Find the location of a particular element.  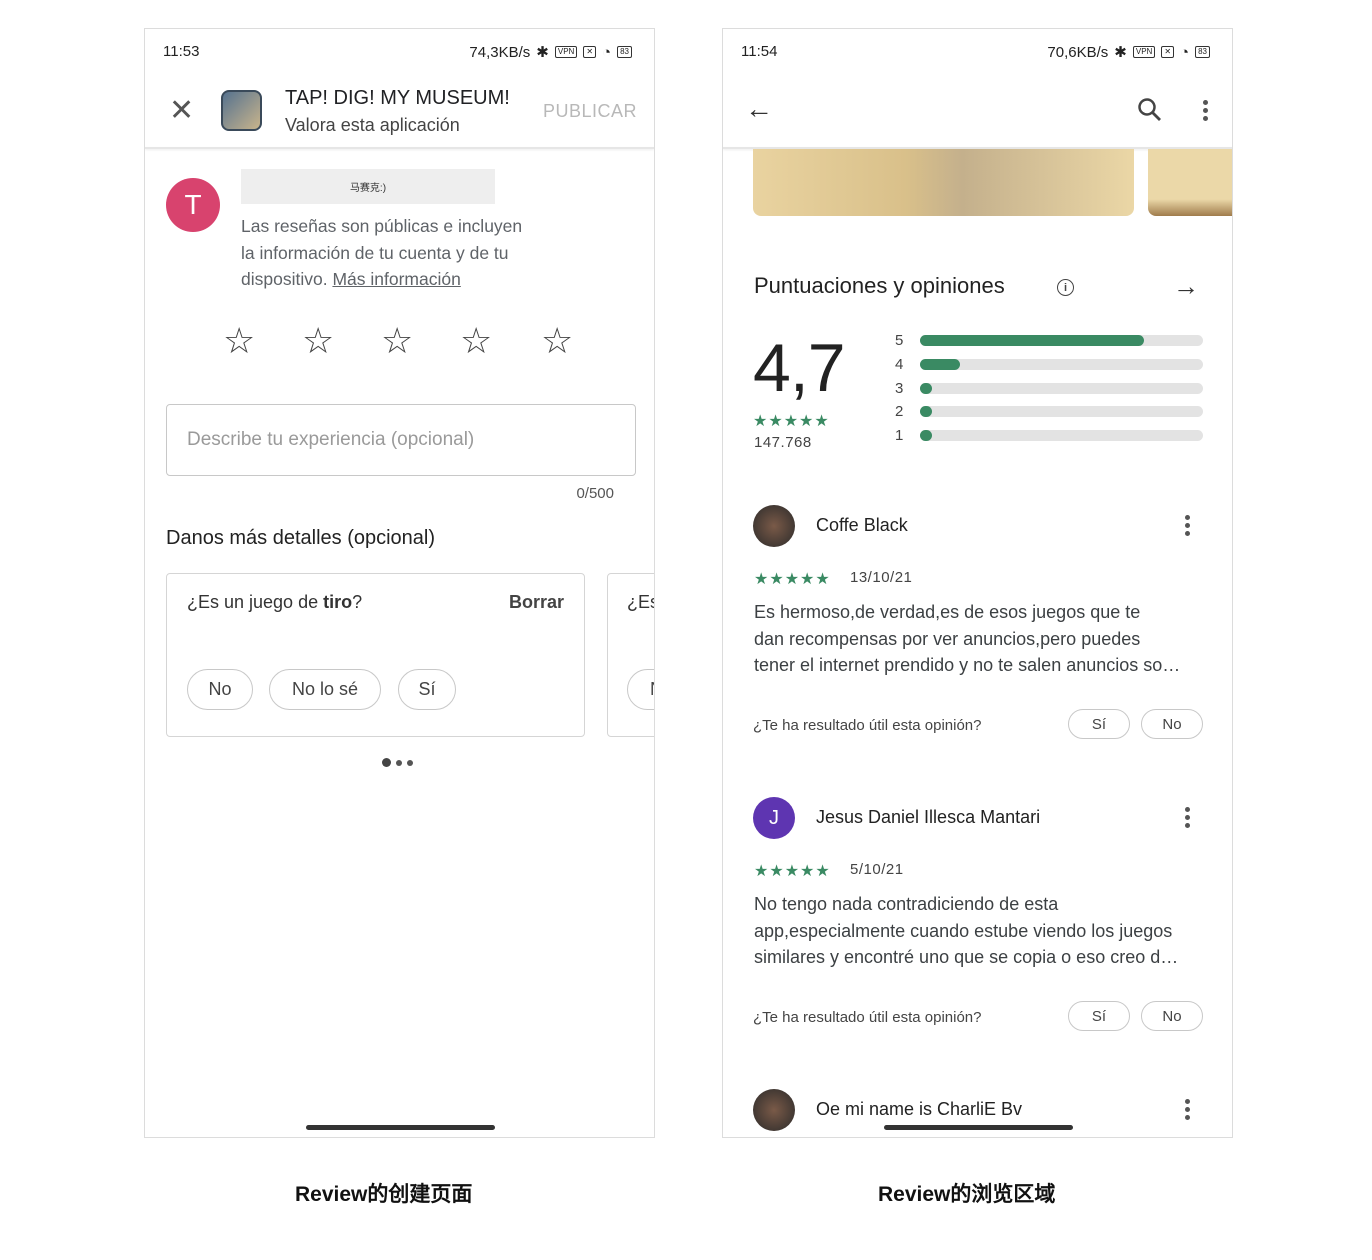

more-options-icon is located at coordinates (1206, 110).